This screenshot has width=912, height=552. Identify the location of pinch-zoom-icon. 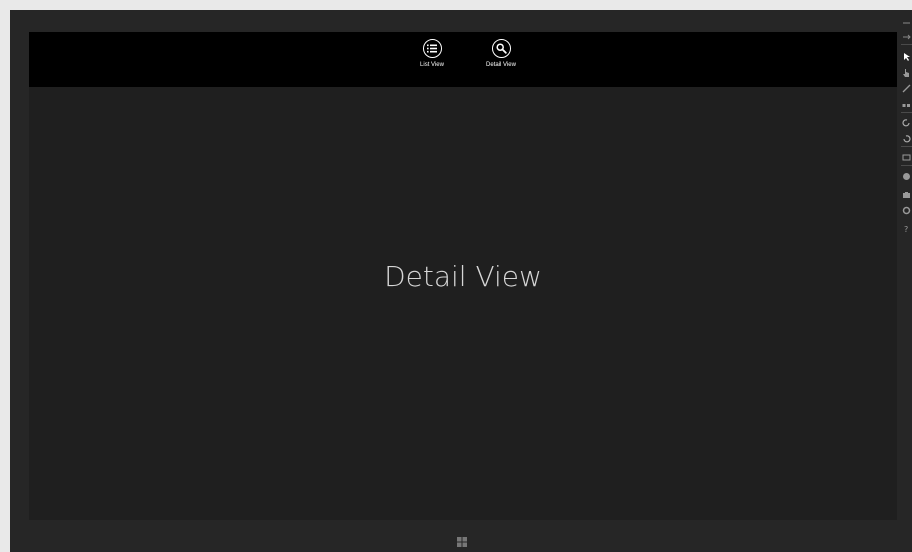
(906, 88).